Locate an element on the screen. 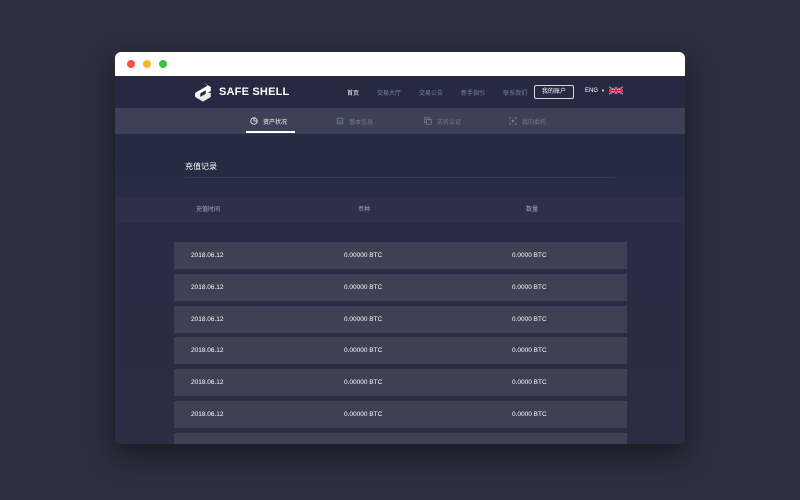  language-selector: ENG ▼ is located at coordinates (604, 90).